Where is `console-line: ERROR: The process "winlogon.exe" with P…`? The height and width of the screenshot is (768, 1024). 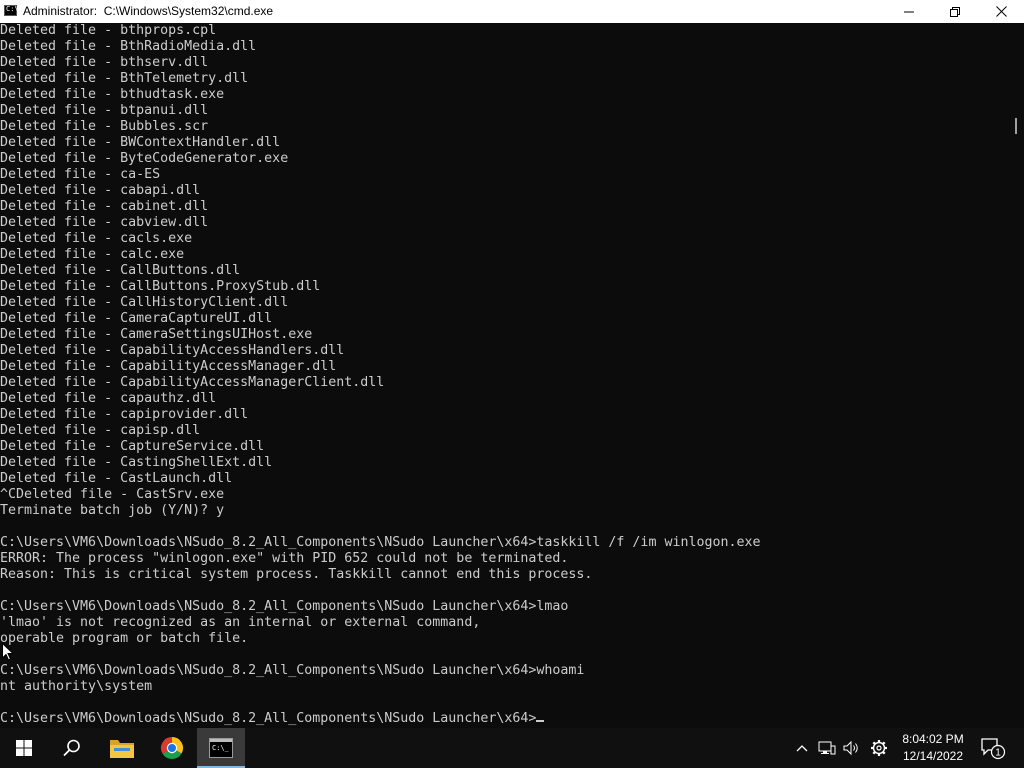 console-line: ERROR: The process "winlogon.exe" with P… is located at coordinates (284, 558).